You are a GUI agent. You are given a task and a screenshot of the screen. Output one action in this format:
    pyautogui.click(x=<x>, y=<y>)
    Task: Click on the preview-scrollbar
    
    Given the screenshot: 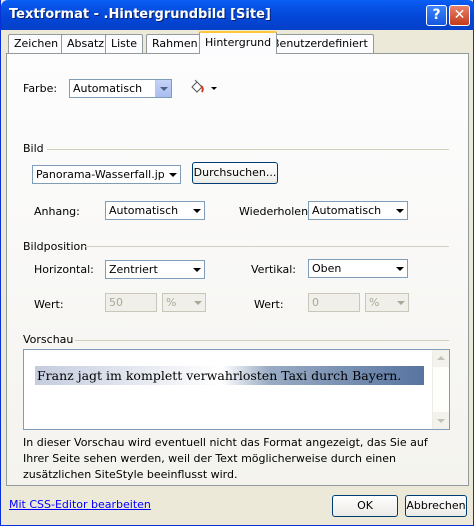 What is the action you would take?
    pyautogui.click(x=440, y=389)
    